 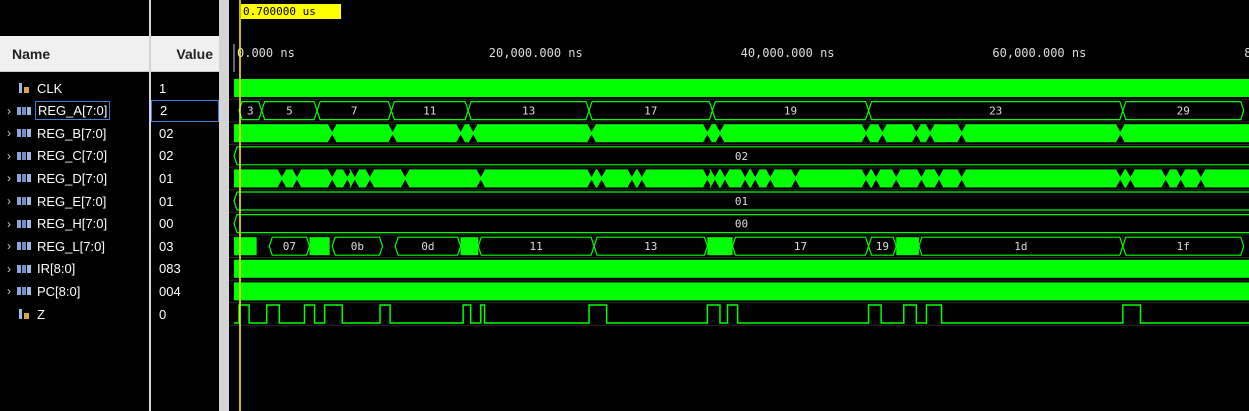 I want to click on cursor-time-label: 0.700000 us, so click(x=279, y=11).